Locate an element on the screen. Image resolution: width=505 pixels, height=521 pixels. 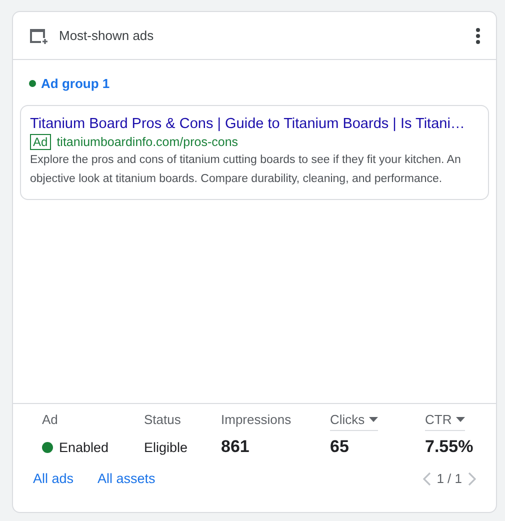
column-heading: CTR is located at coordinates (445, 421).